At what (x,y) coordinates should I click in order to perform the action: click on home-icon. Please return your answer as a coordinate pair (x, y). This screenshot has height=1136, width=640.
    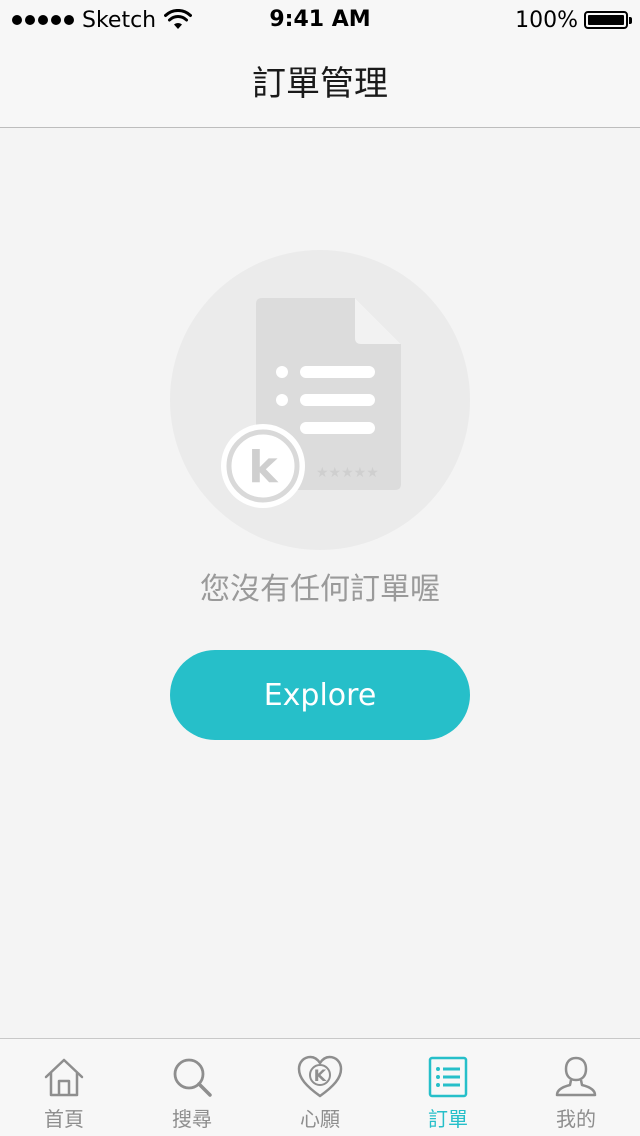
    Looking at the image, I should click on (64, 1077).